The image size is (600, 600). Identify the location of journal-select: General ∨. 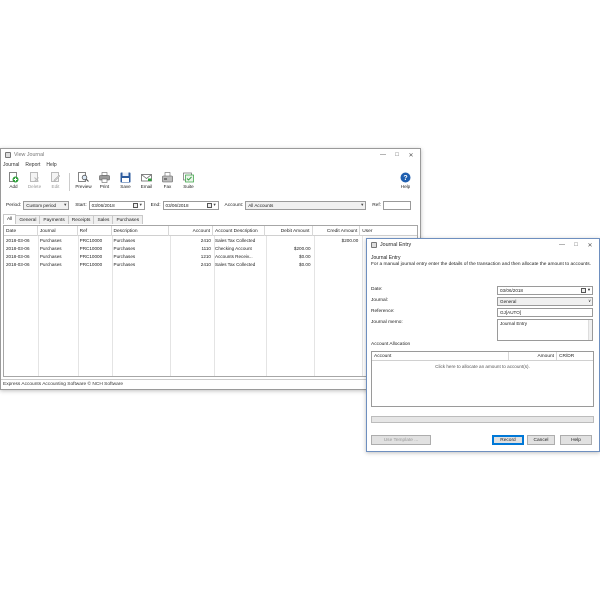
(545, 301).